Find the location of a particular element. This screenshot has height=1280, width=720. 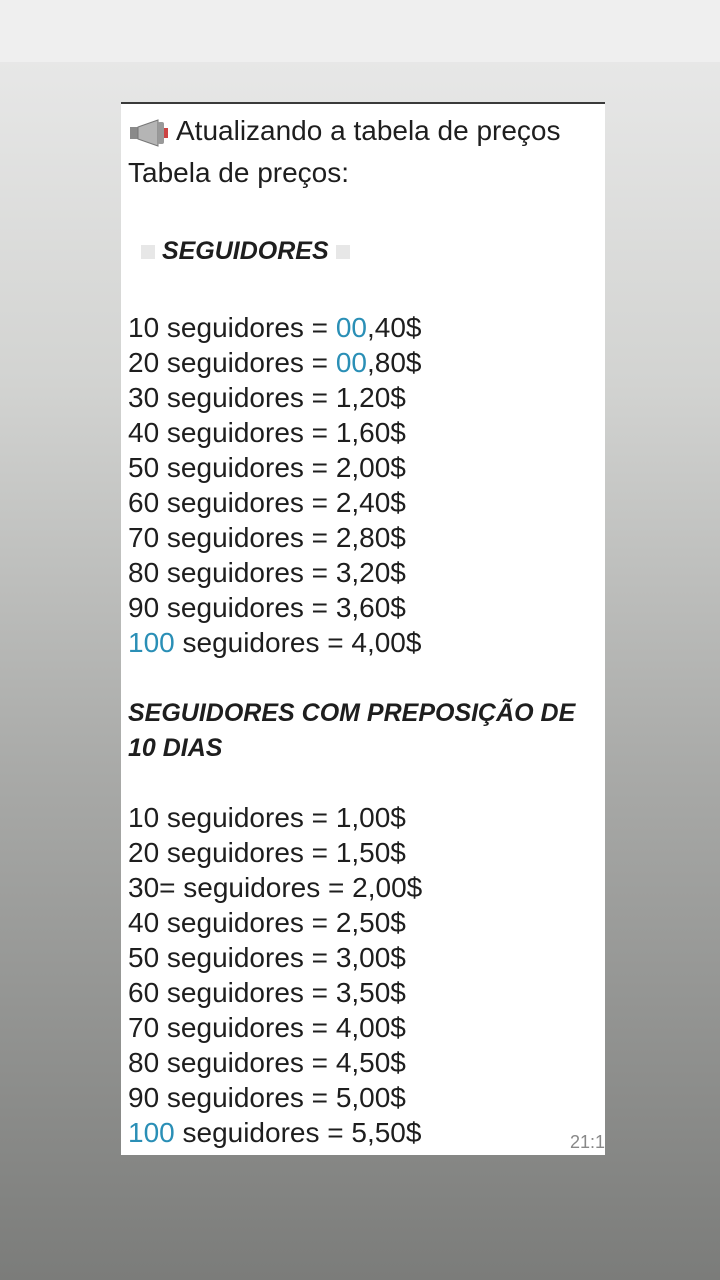

price-row-text: 20 seguidores = is located at coordinates (232, 362).